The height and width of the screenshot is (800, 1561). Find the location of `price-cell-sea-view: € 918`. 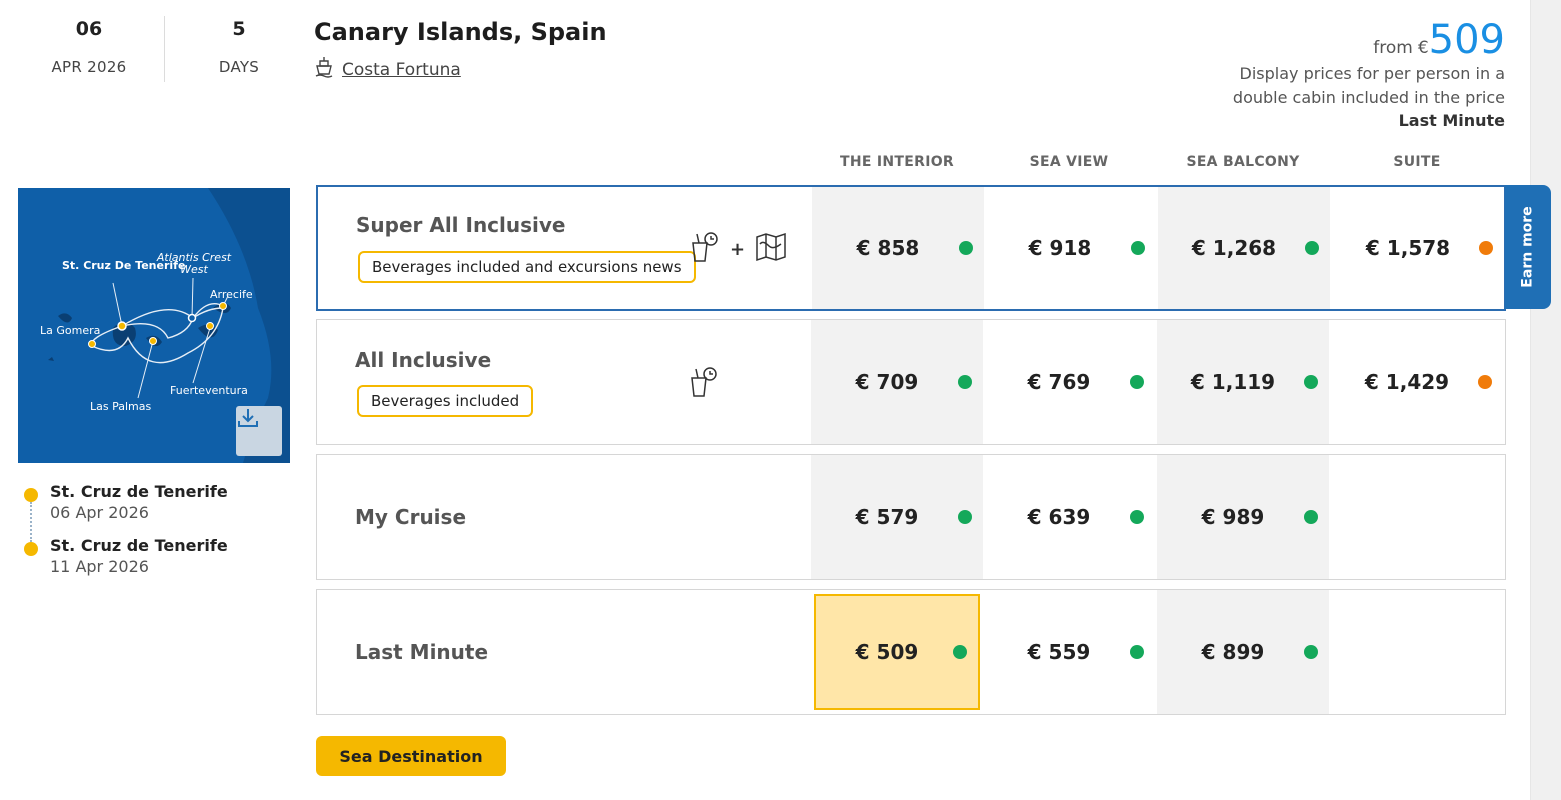

price-cell-sea-view: € 918 is located at coordinates (1070, 248).